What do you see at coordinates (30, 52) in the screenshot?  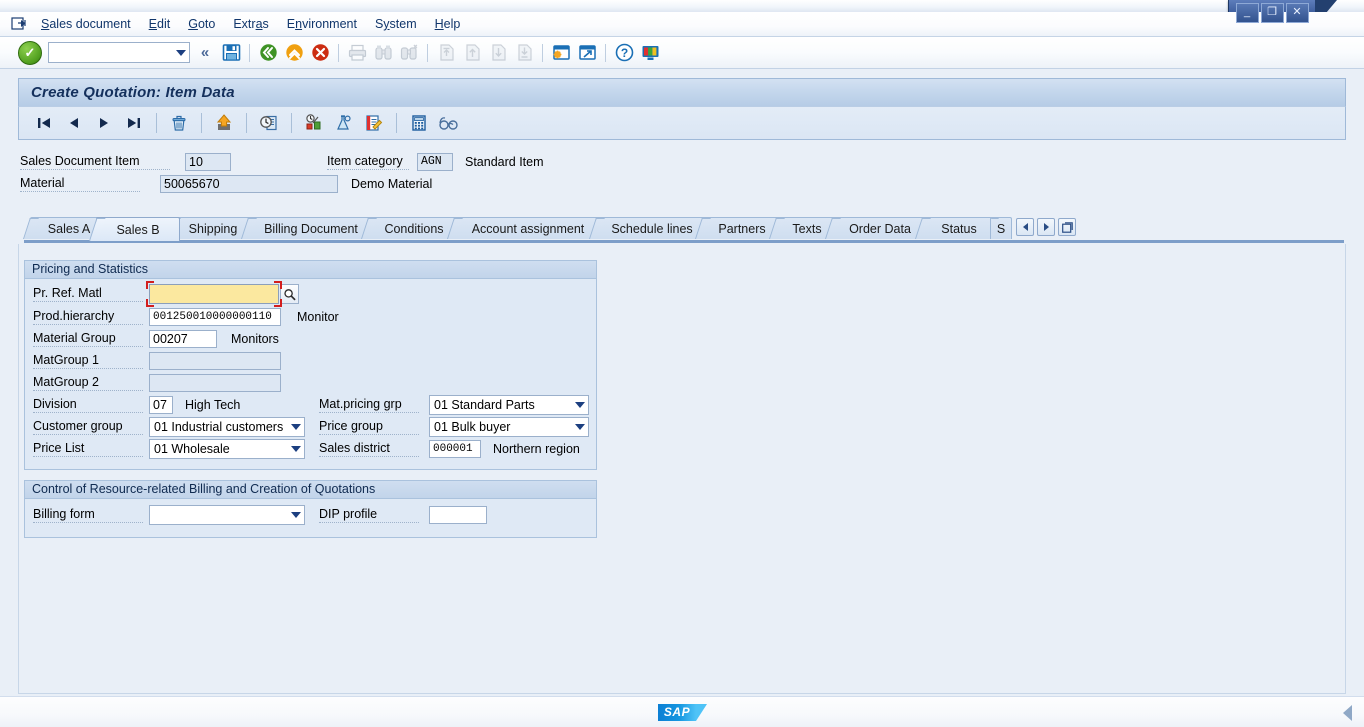 I see `enter-check-icon: ✓` at bounding box center [30, 52].